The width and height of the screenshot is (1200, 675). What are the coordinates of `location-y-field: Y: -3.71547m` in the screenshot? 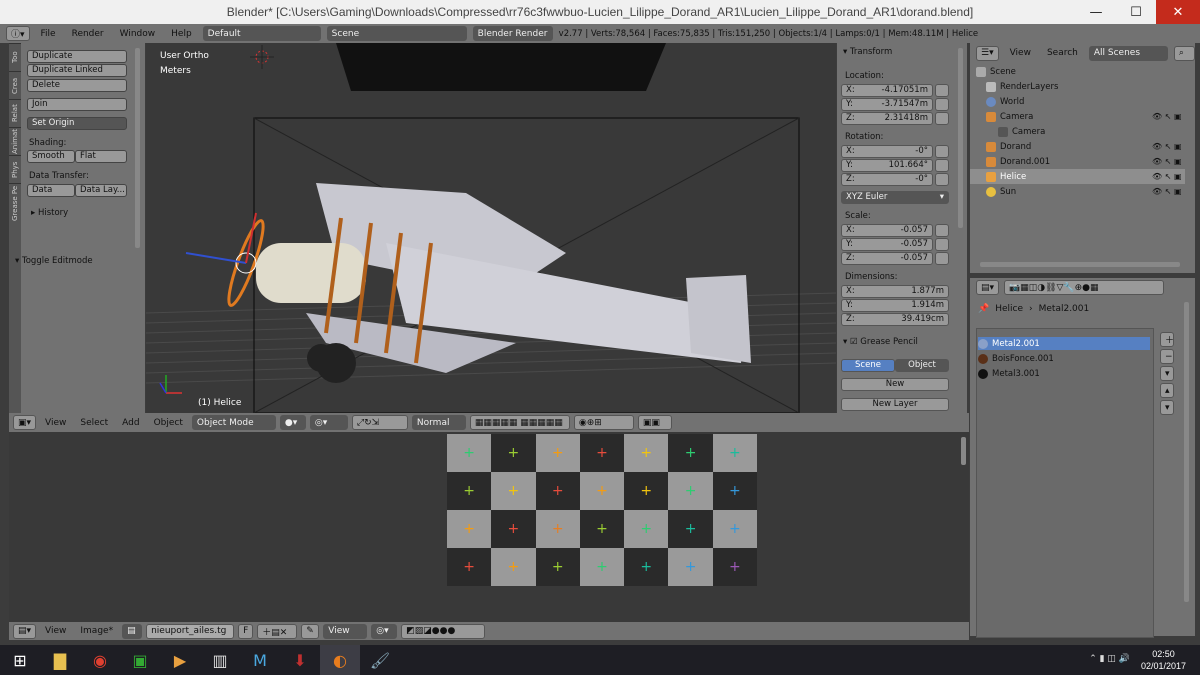 It's located at (887, 104).